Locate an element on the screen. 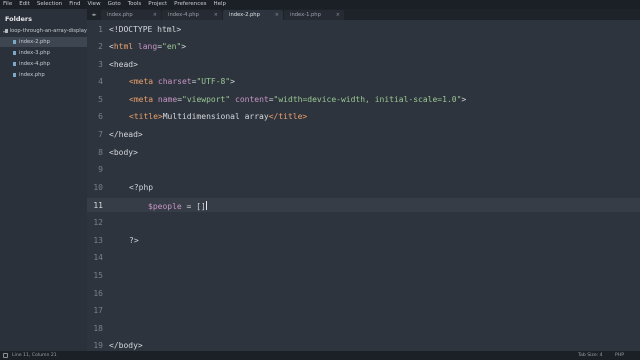 The image size is (640, 360). folder-name: loop-through-an-array-display is located at coordinates (48, 31).